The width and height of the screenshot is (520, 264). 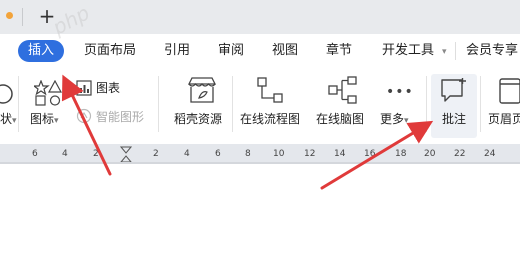 I want to click on menu-page-layout: 页面布局, so click(x=110, y=51).